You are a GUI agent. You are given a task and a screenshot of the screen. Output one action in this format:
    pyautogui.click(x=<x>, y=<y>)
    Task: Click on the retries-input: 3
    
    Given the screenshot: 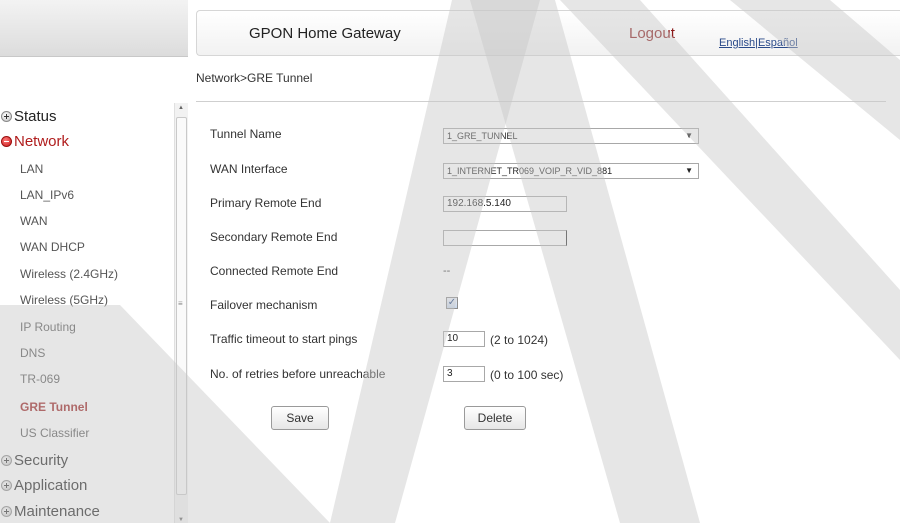 What is the action you would take?
    pyautogui.click(x=464, y=374)
    